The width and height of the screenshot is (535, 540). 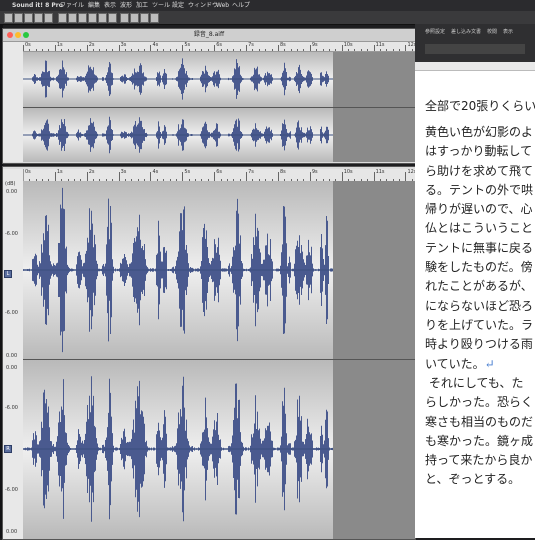 I want to click on ruler-label: 6s, so click(x=219, y=45).